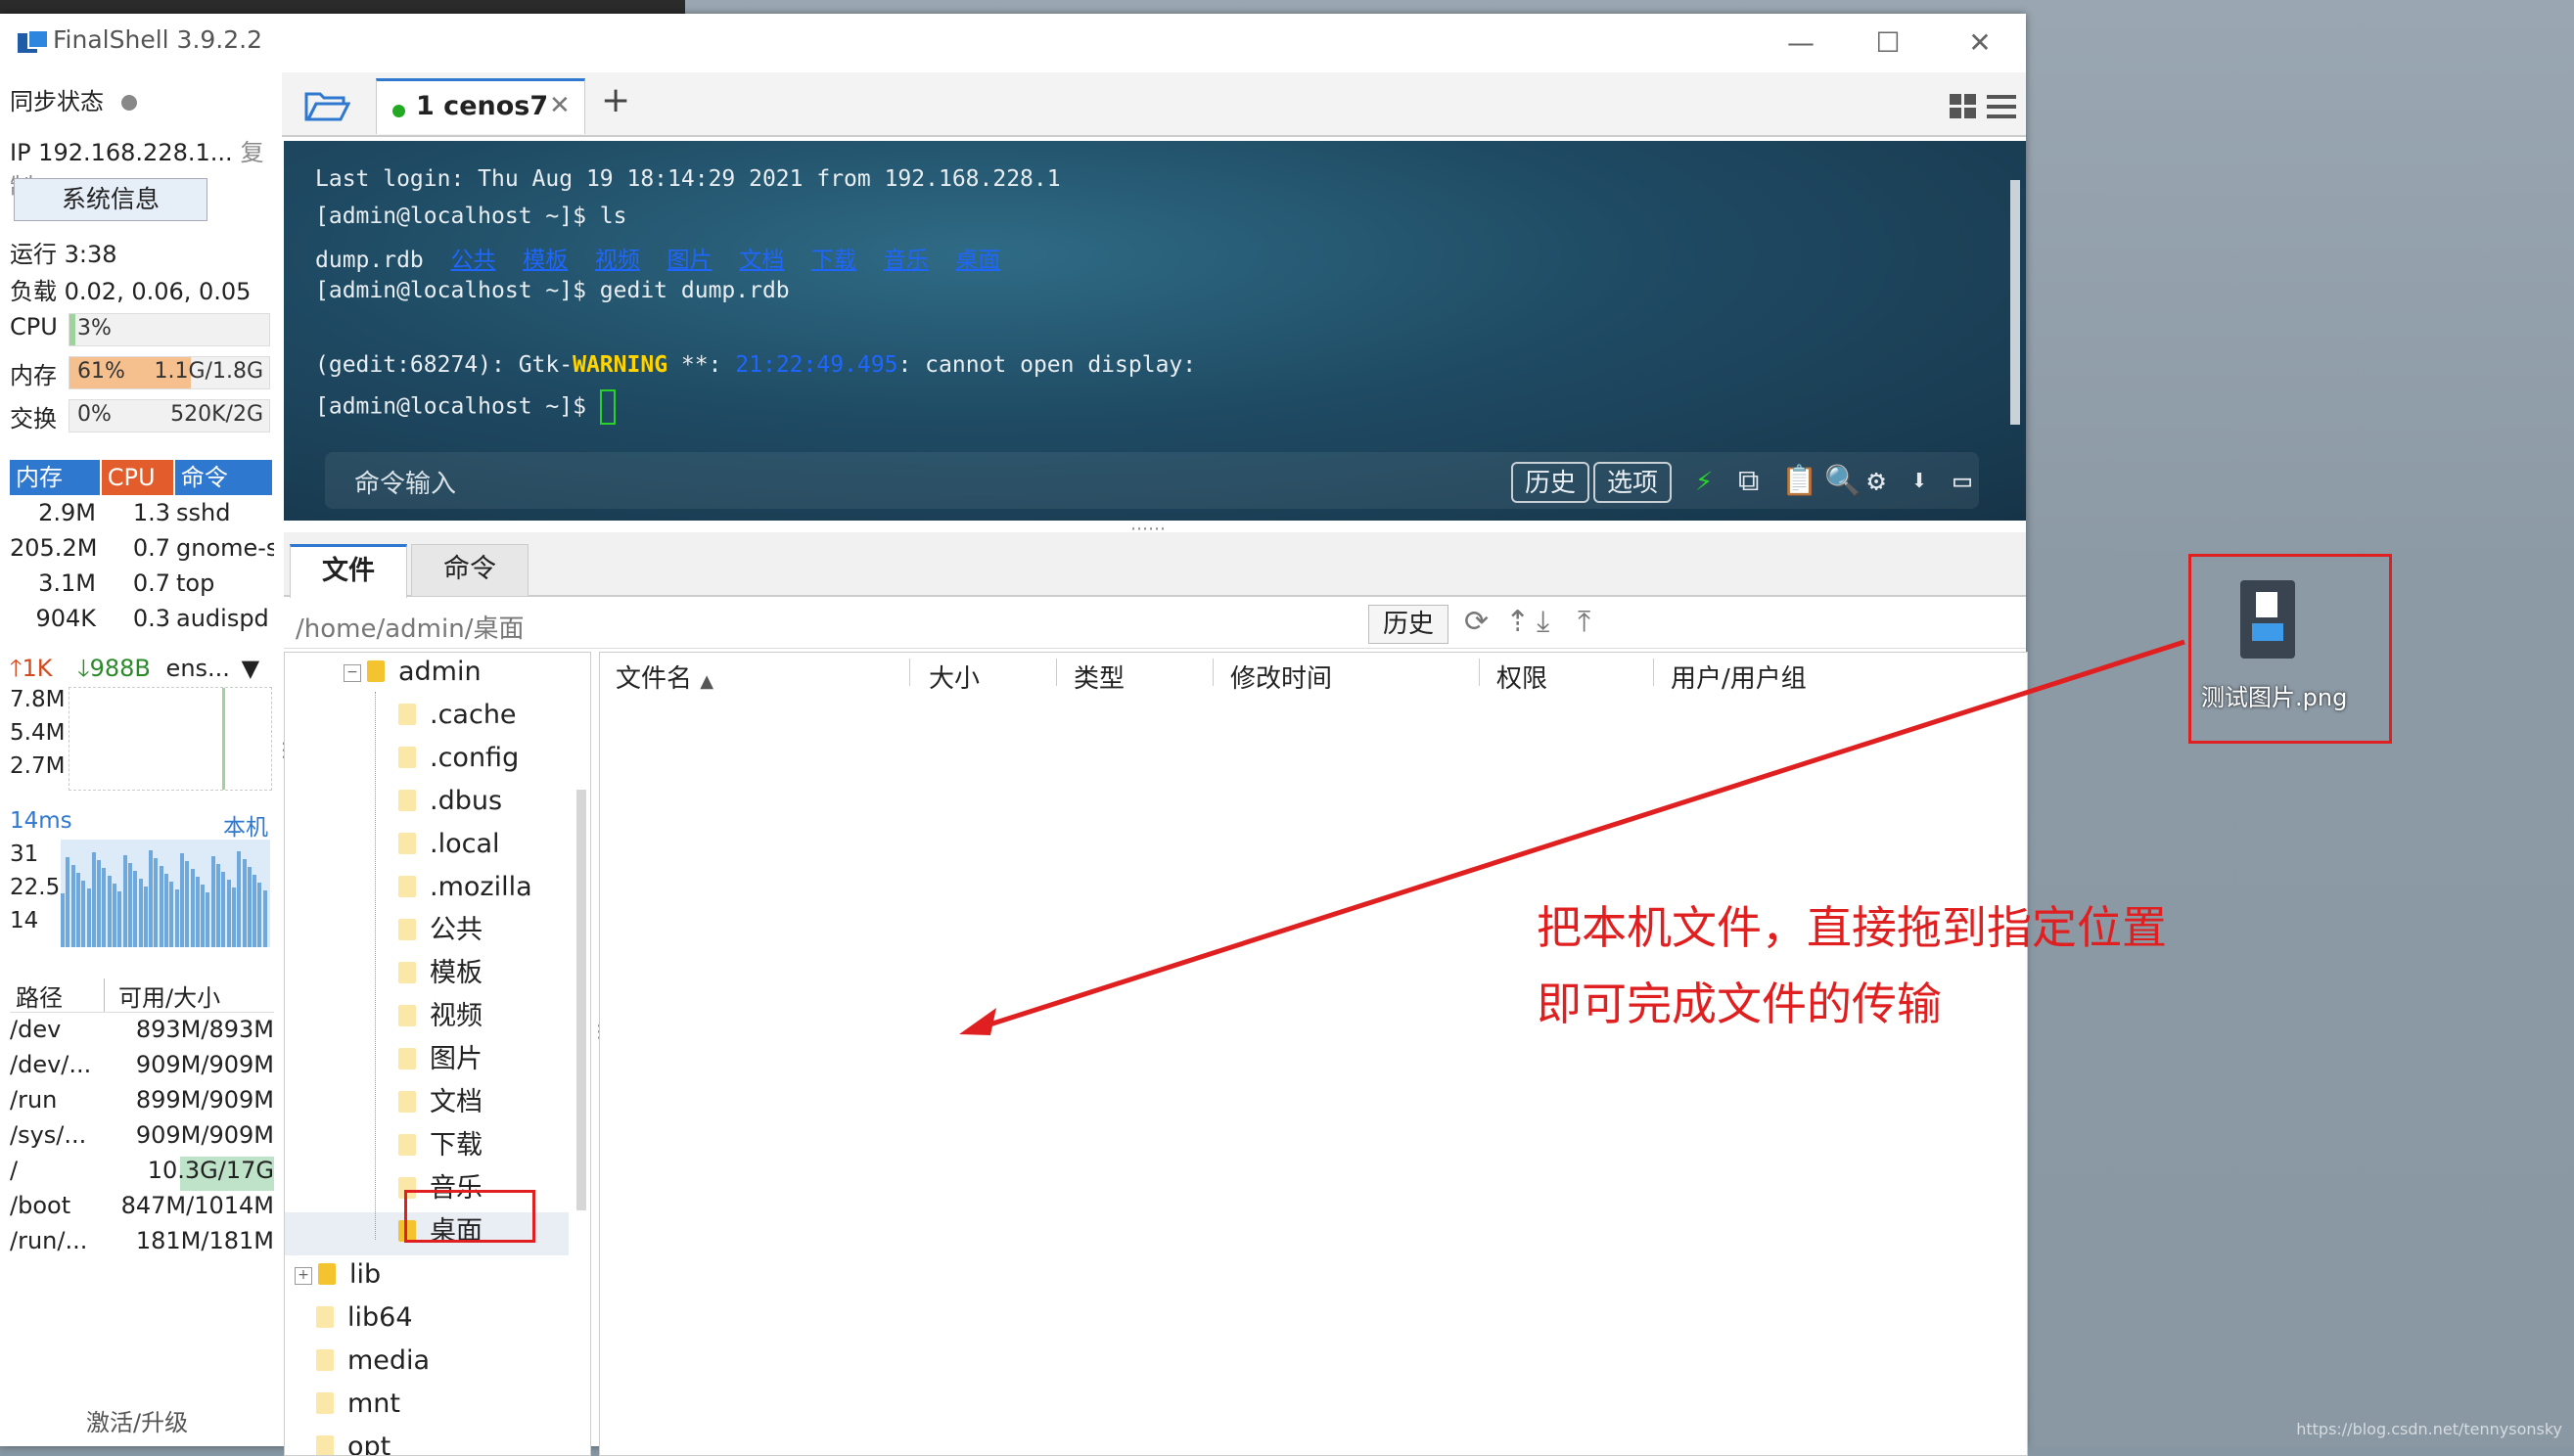 This screenshot has width=2574, height=1456. I want to click on tab-files: 文件, so click(348, 571).